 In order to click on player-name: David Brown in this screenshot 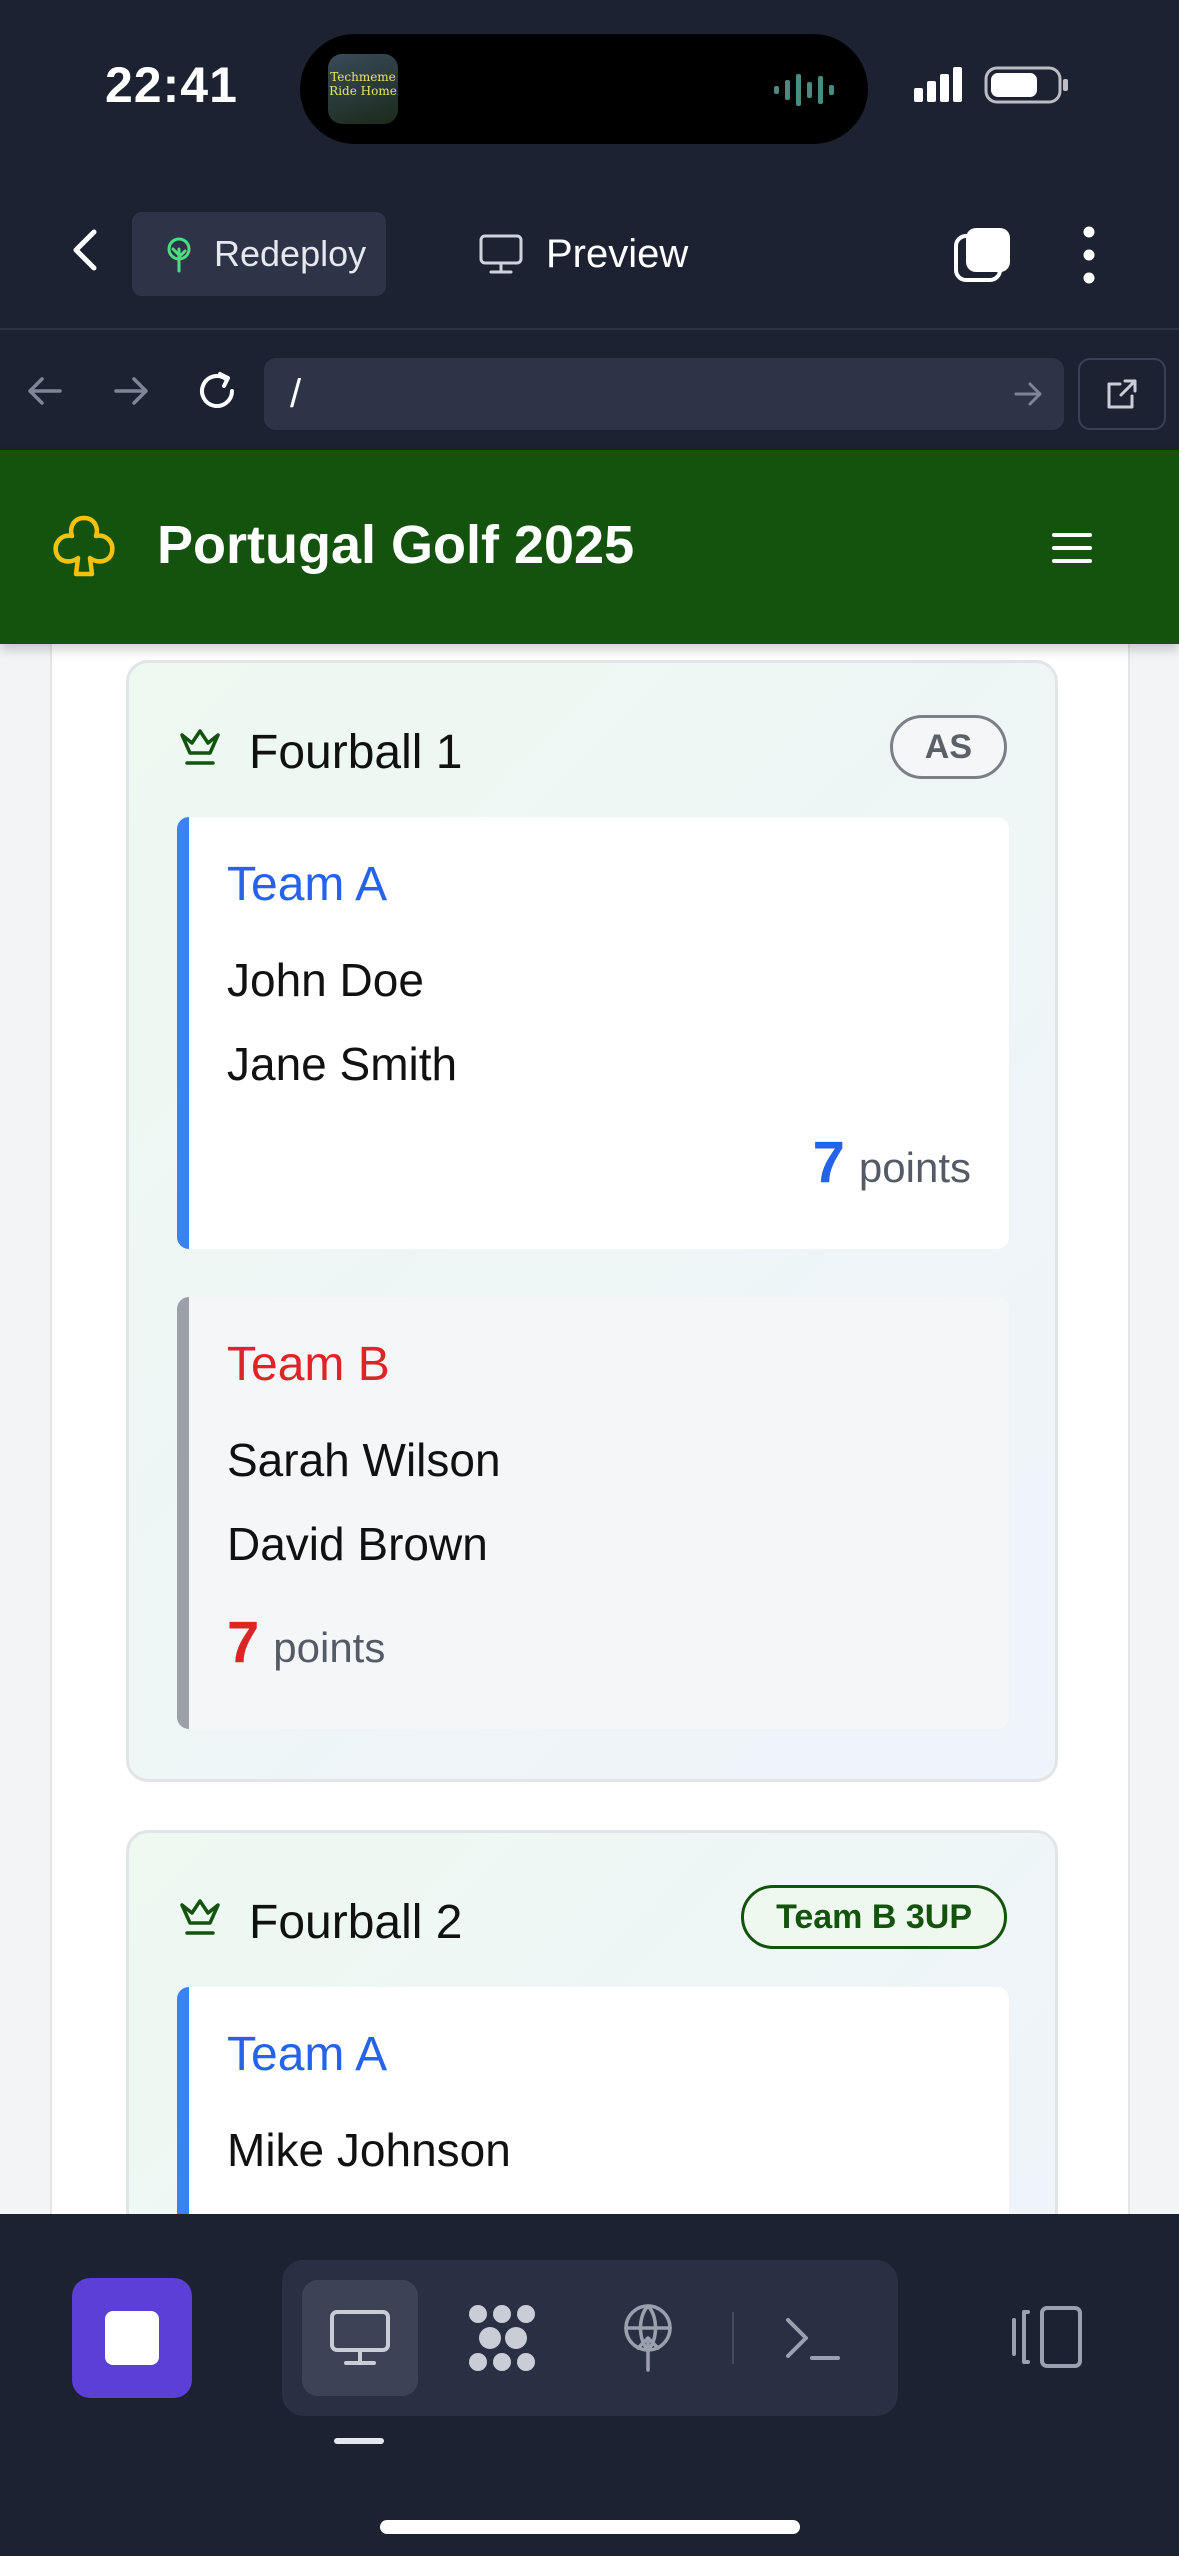, I will do `click(357, 1544)`.